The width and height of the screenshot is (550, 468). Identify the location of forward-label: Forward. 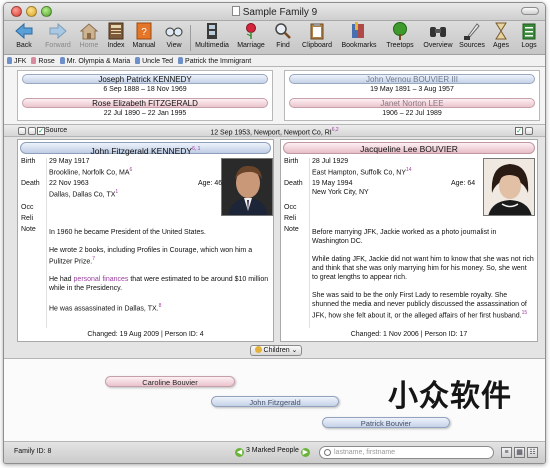
(58, 45).